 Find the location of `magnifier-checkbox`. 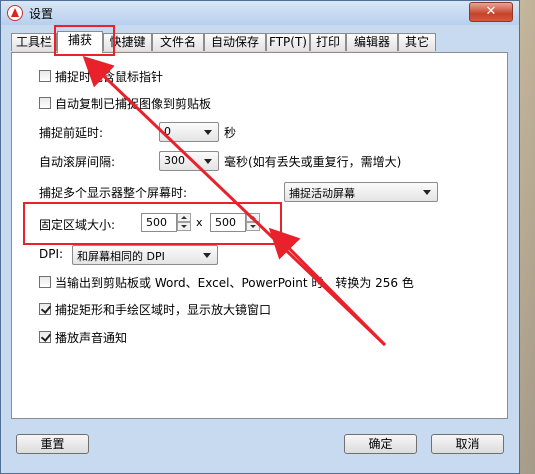

magnifier-checkbox is located at coordinates (45, 309).